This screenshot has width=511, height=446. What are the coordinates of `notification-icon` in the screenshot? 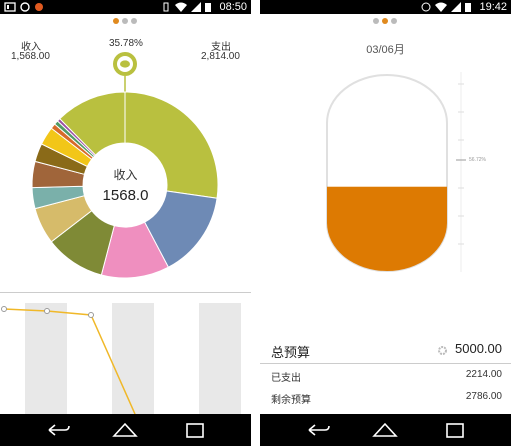 It's located at (10, 7).